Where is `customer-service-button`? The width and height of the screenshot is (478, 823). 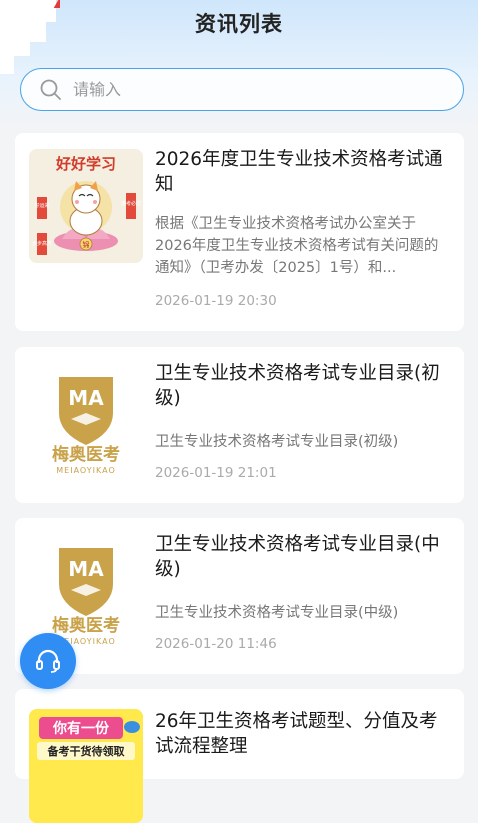
customer-service-button is located at coordinates (48, 661).